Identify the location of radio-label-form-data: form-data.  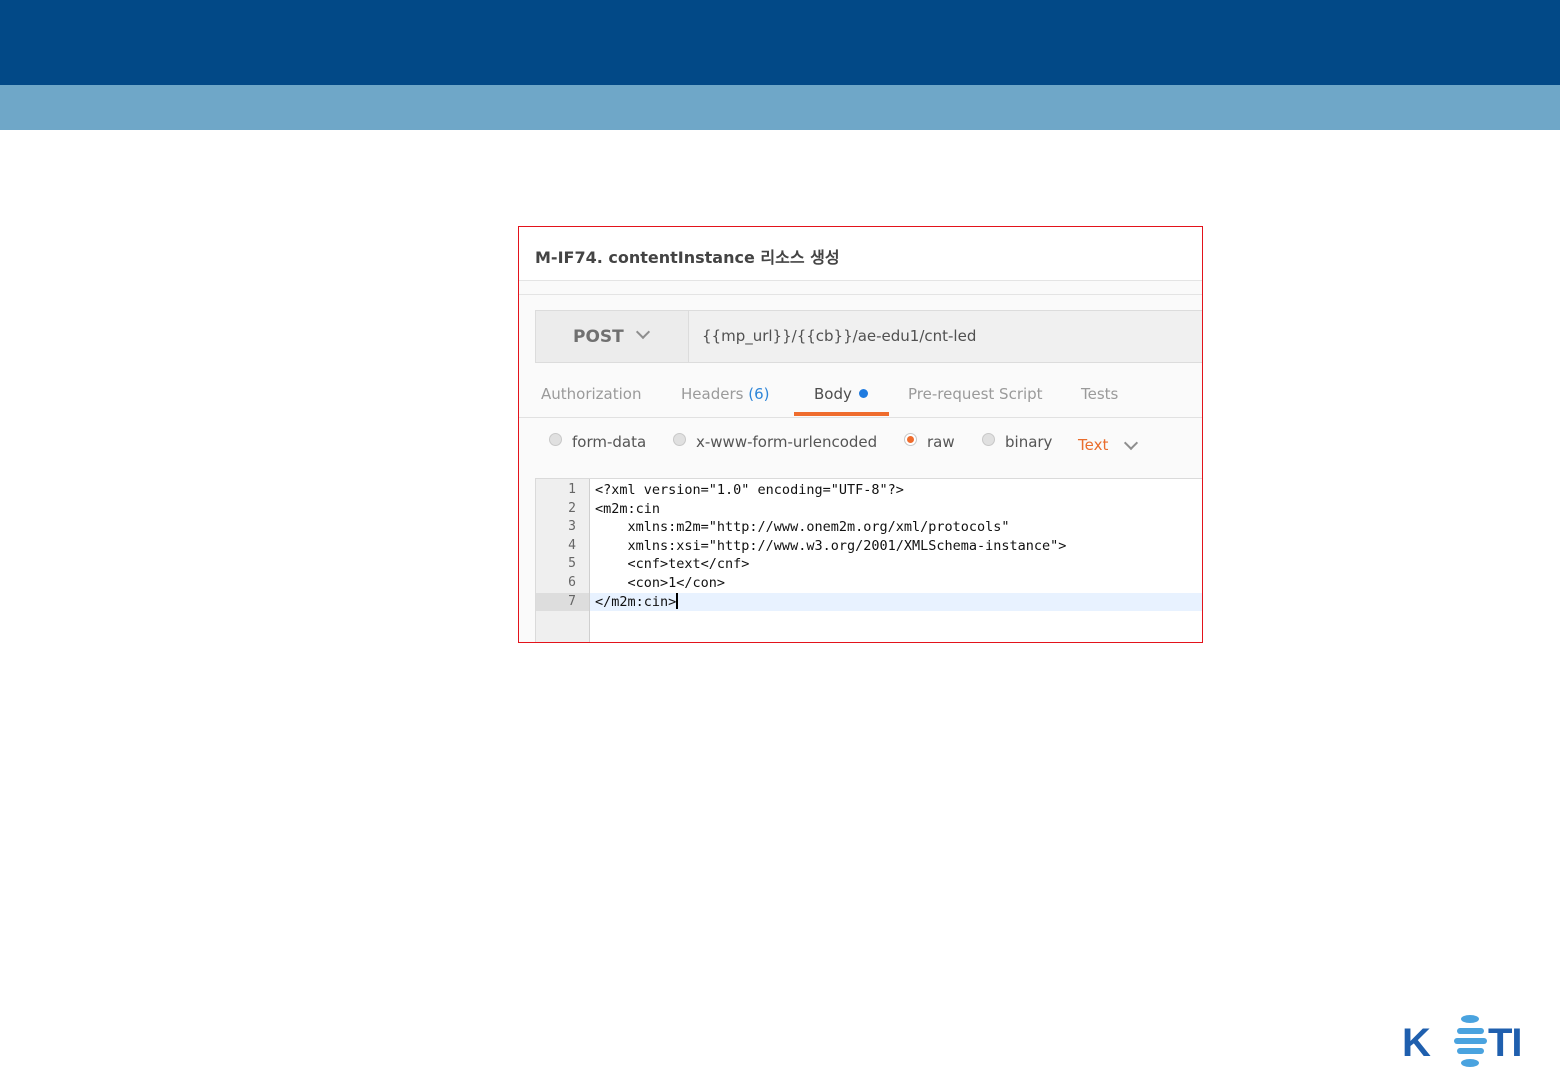
(609, 442).